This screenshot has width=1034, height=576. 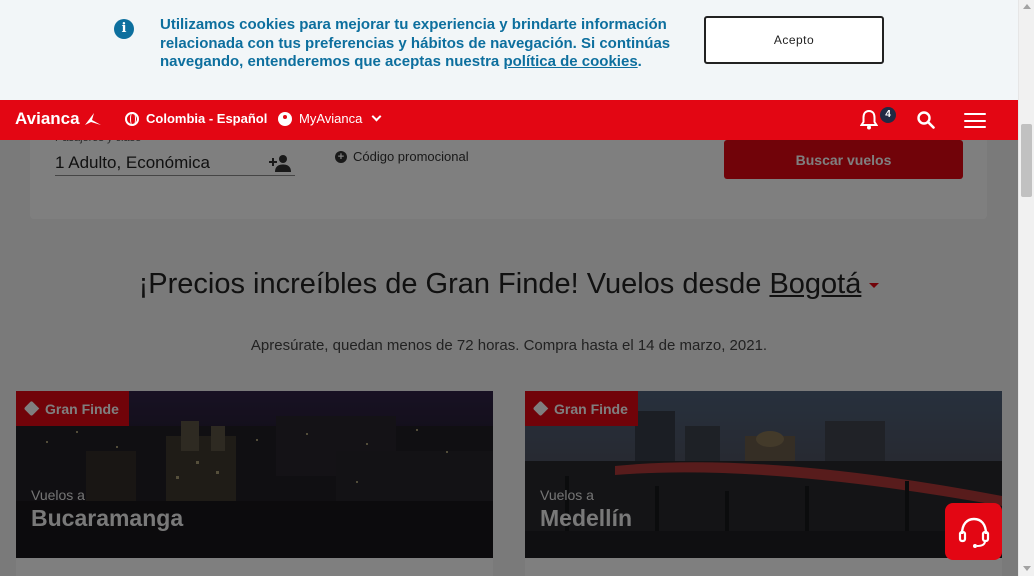 I want to click on scroll-down-arrow-icon, so click(x=1027, y=568).